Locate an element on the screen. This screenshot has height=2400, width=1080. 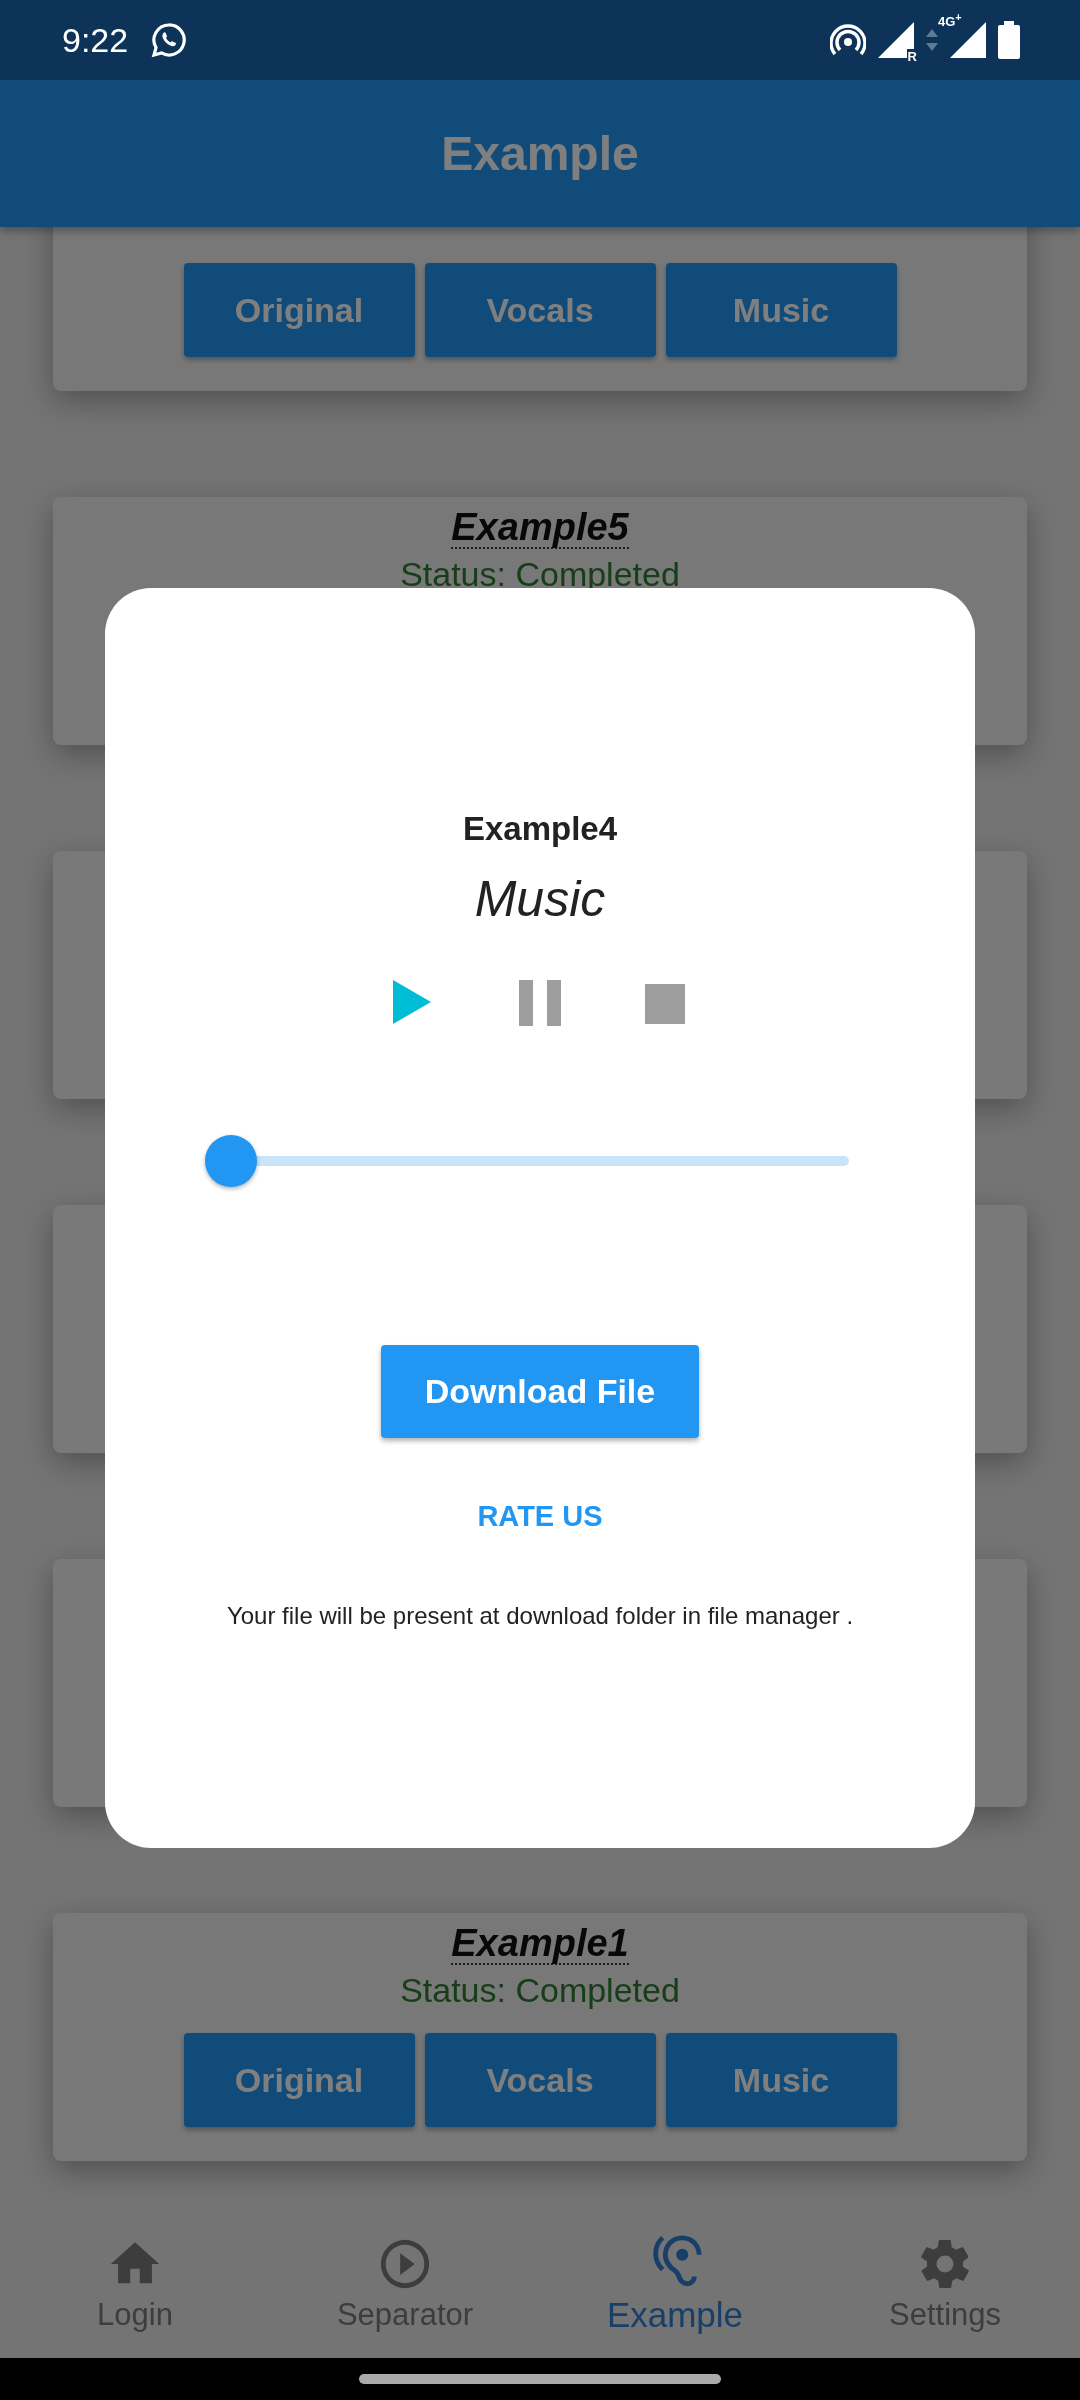
rate-us-link: RATE US is located at coordinates (540, 1516).